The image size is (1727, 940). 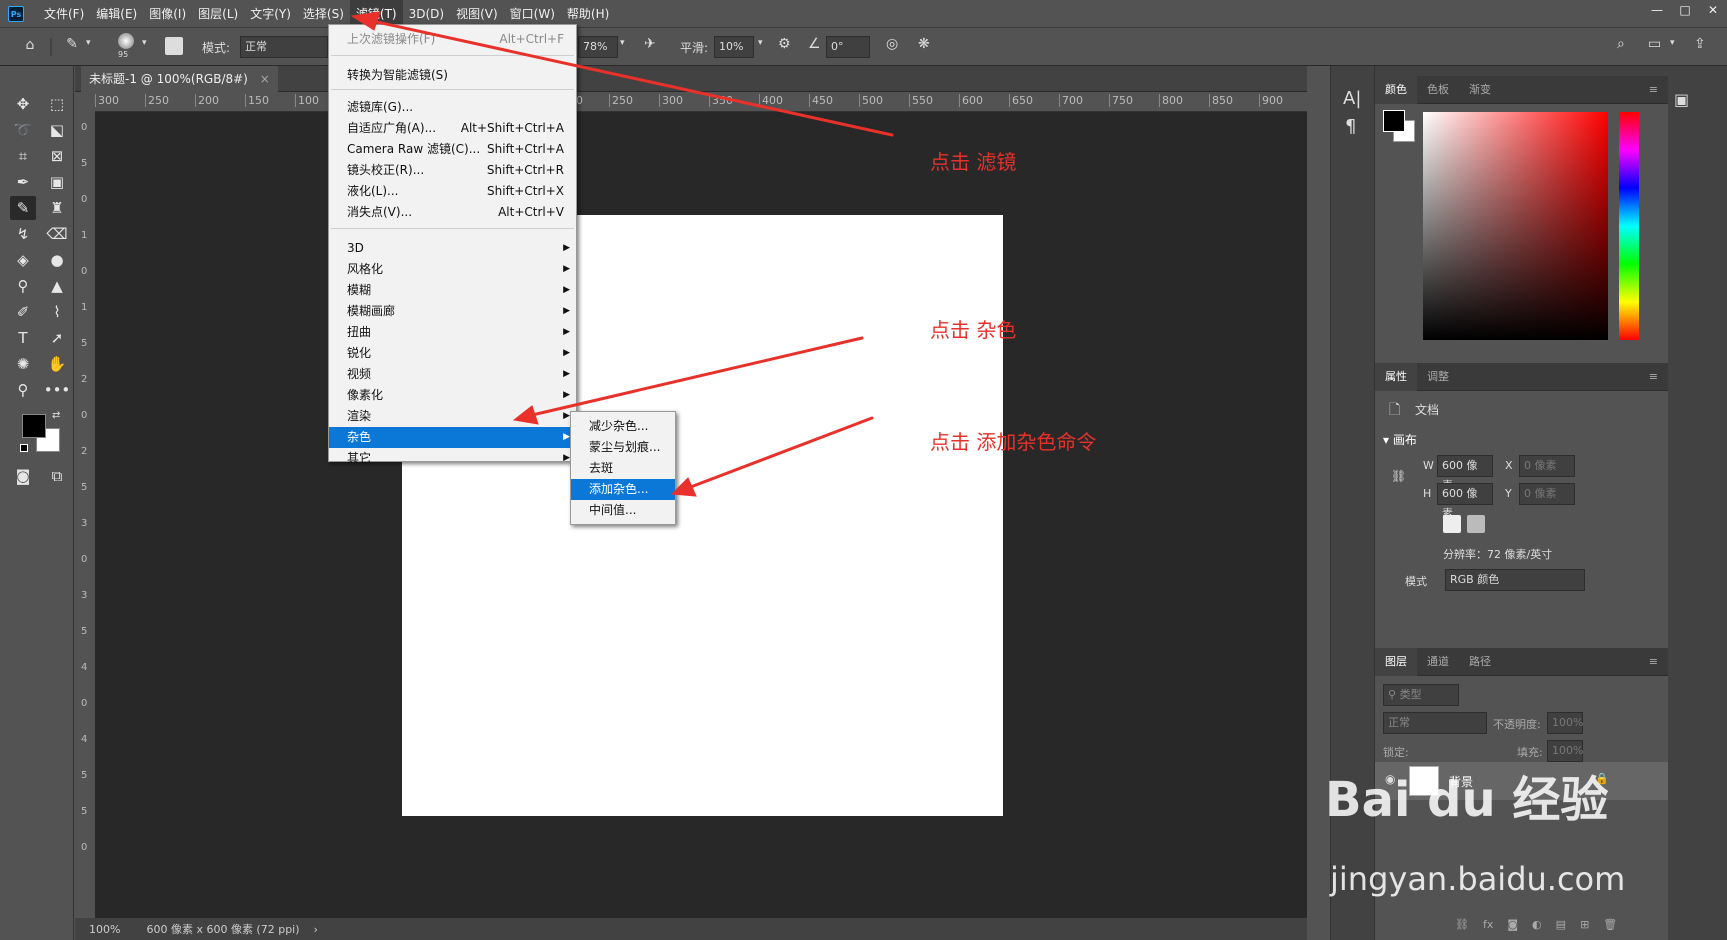 What do you see at coordinates (1467, 800) in the screenshot?
I see `baidu-watermark-logo: Bai du 经验` at bounding box center [1467, 800].